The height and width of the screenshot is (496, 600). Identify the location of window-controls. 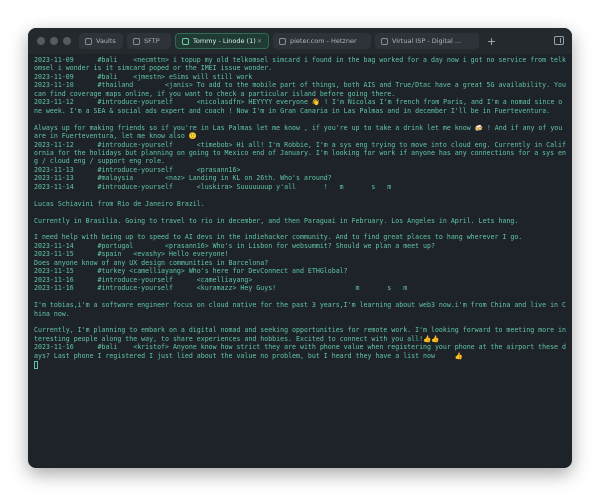
(54, 41).